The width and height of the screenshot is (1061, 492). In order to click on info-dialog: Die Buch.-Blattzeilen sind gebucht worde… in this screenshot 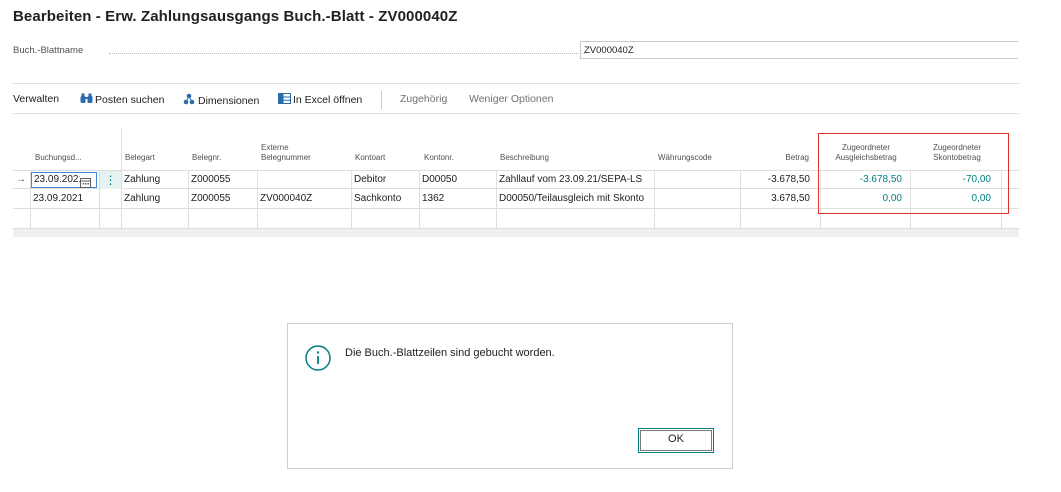, I will do `click(510, 396)`.